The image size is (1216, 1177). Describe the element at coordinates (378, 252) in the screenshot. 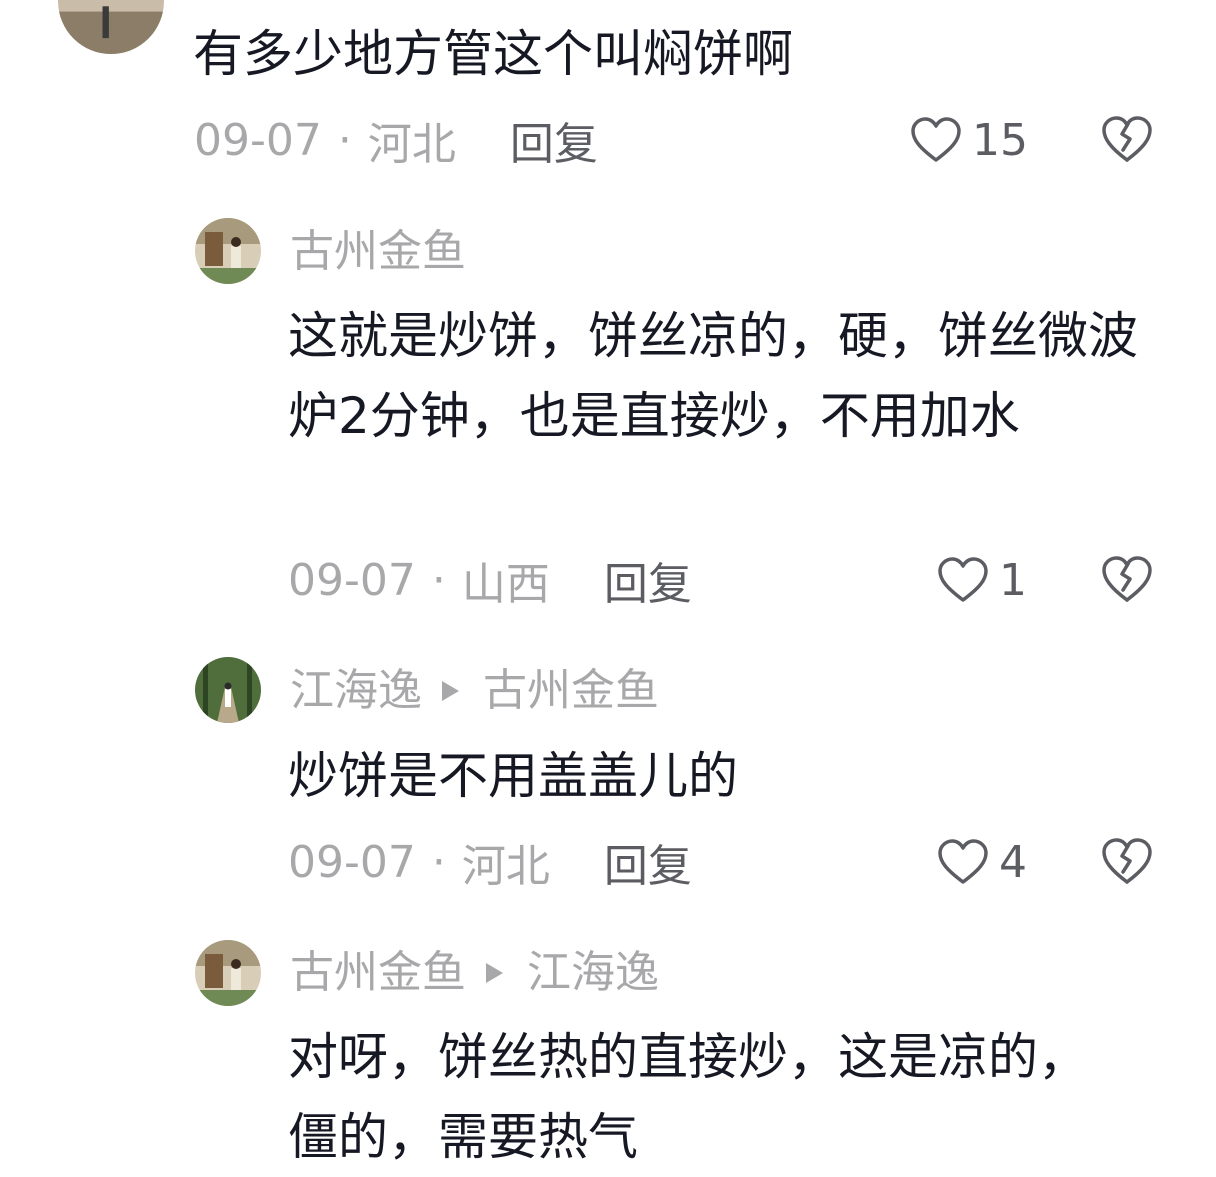

I see `author-name: 古州金鱼` at that location.